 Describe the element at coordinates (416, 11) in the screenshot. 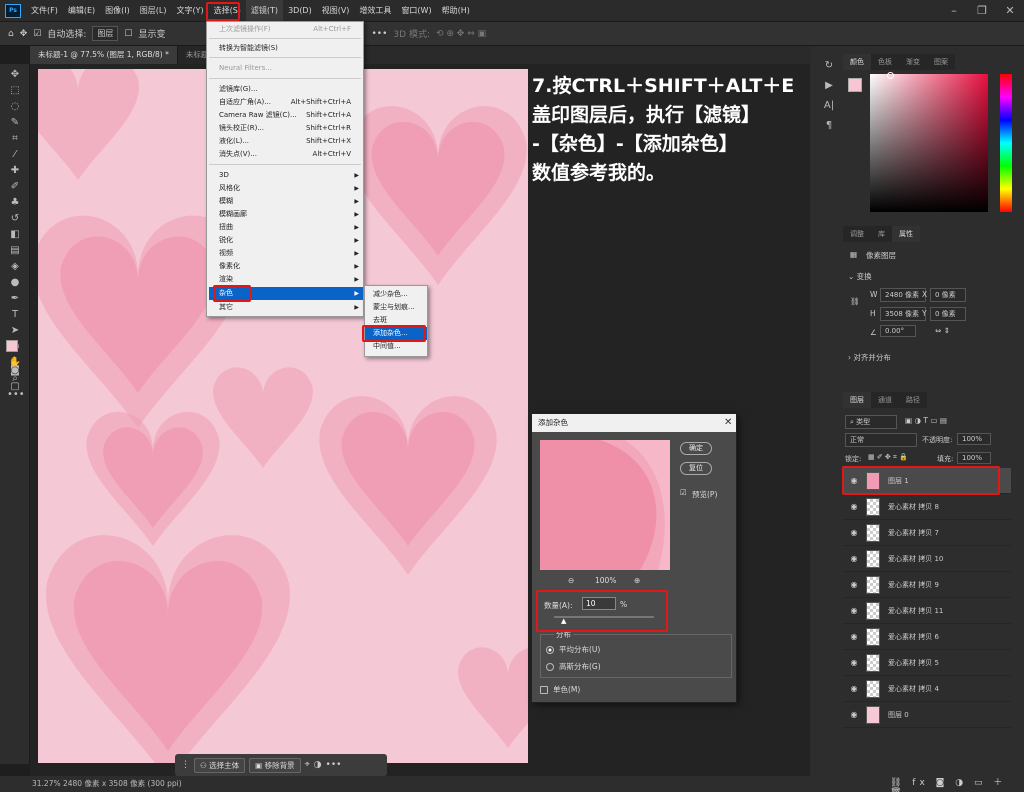

I see `menu-window: 窗口(W)` at that location.